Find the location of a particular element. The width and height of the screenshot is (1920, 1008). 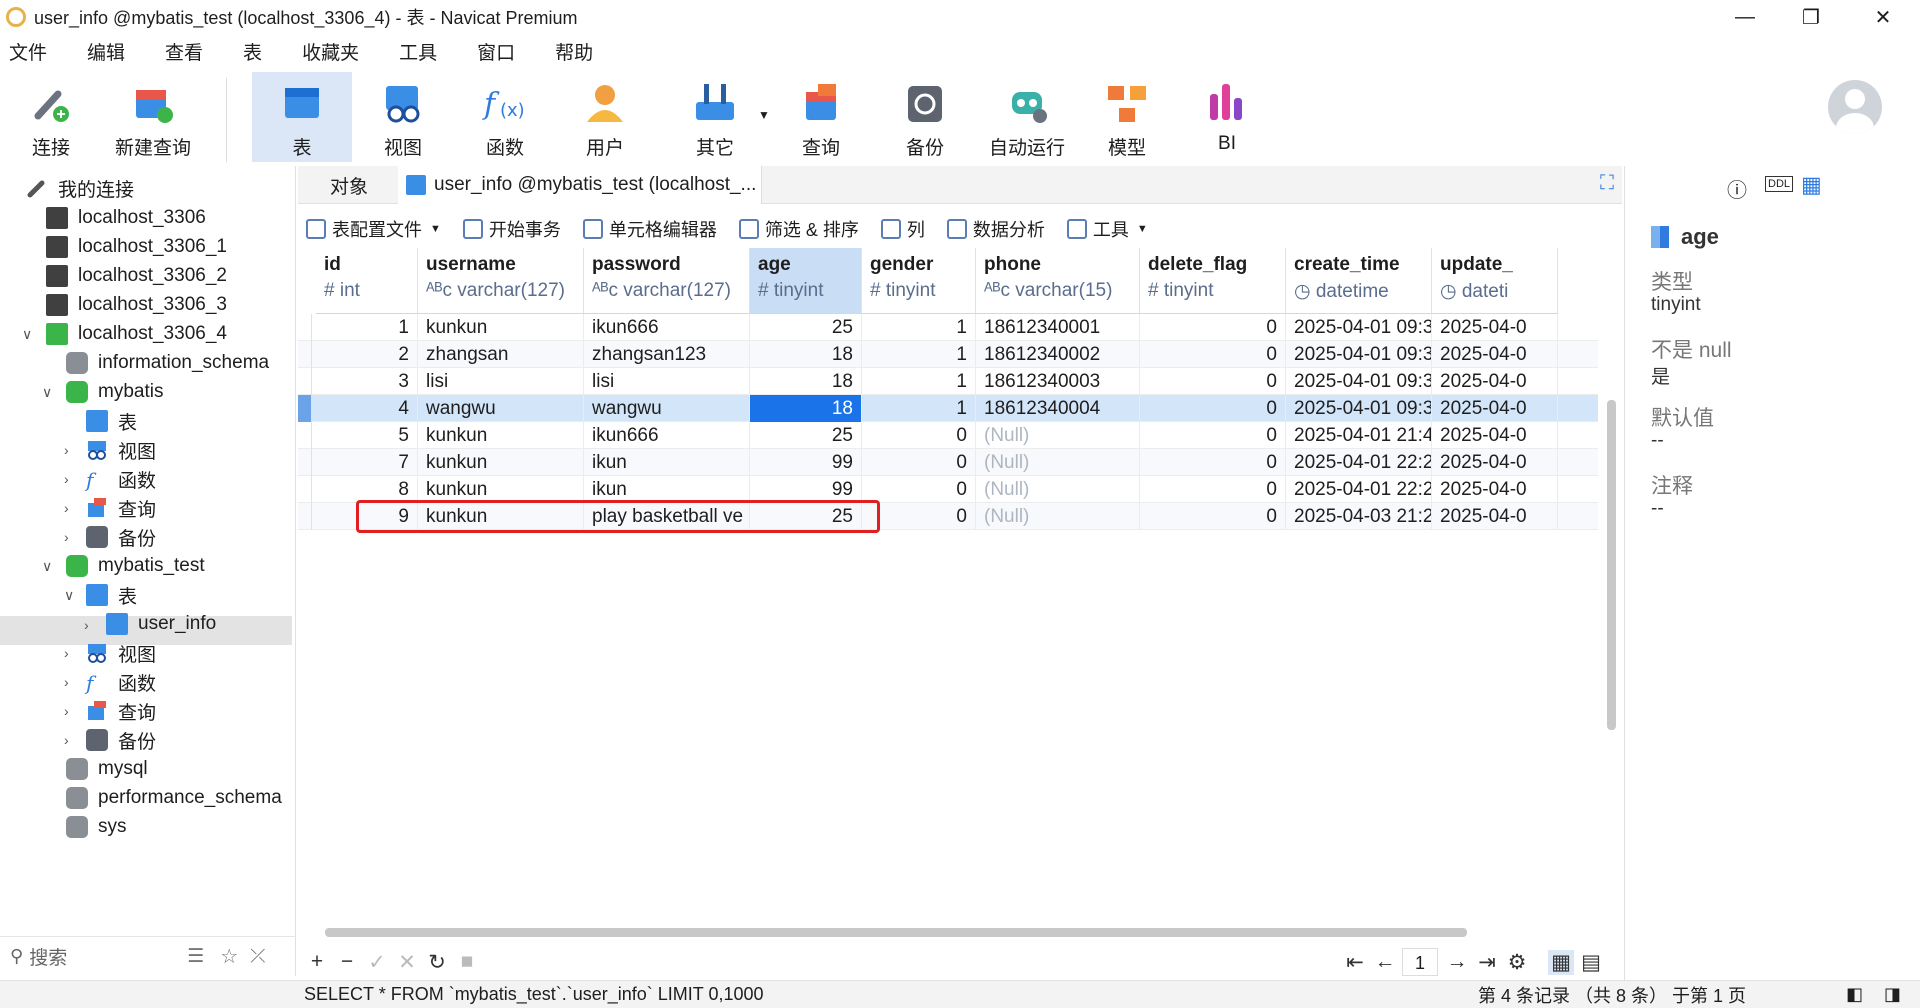

tree-node-backups: 备份 is located at coordinates (121, 537).